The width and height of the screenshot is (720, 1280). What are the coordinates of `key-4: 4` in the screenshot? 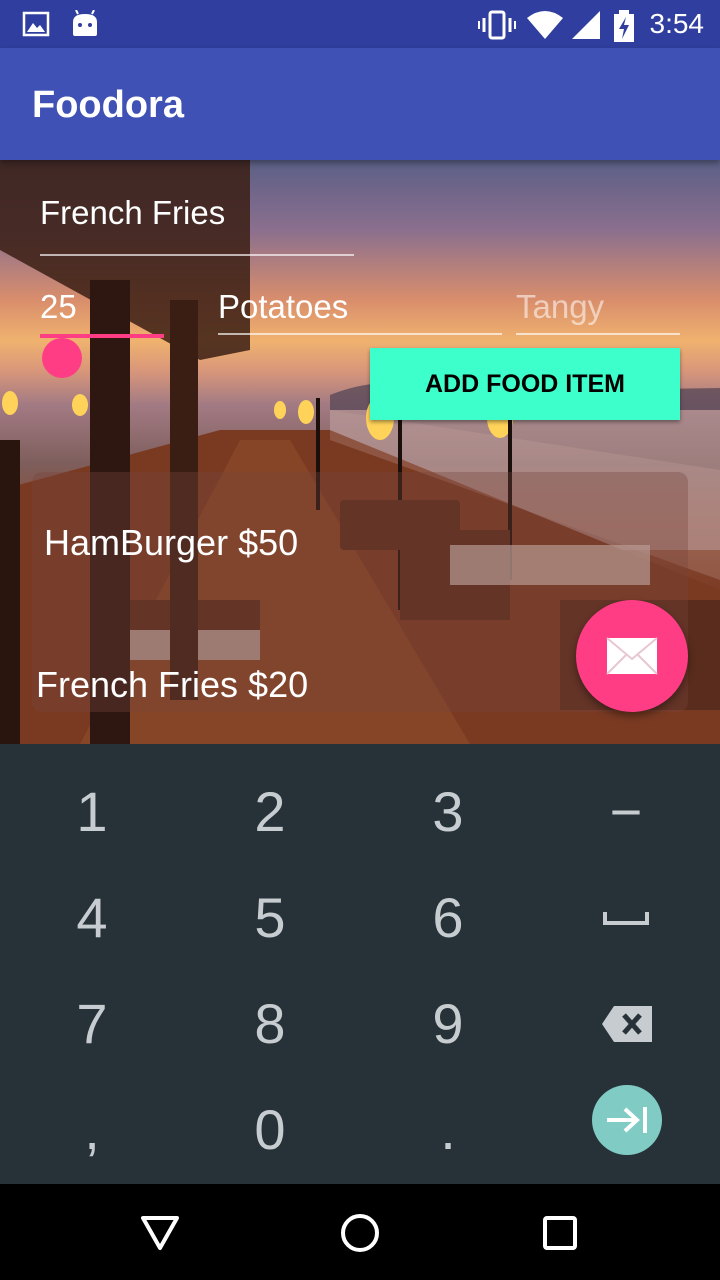 It's located at (92, 918).